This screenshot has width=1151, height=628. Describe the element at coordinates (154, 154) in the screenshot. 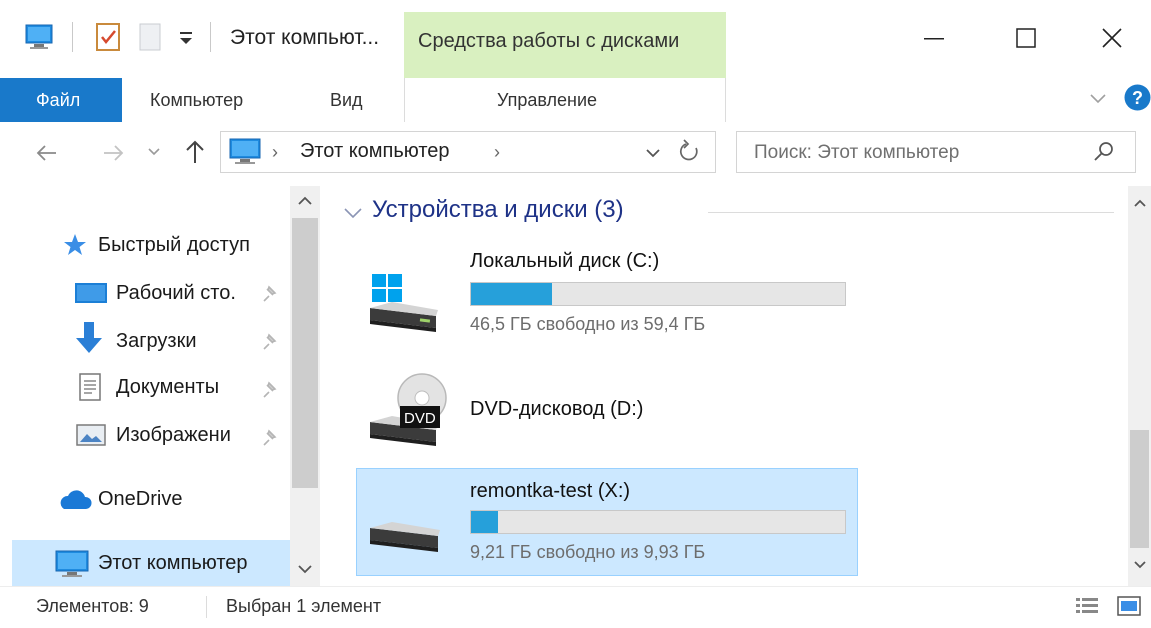

I see `recent-locations-icon` at that location.